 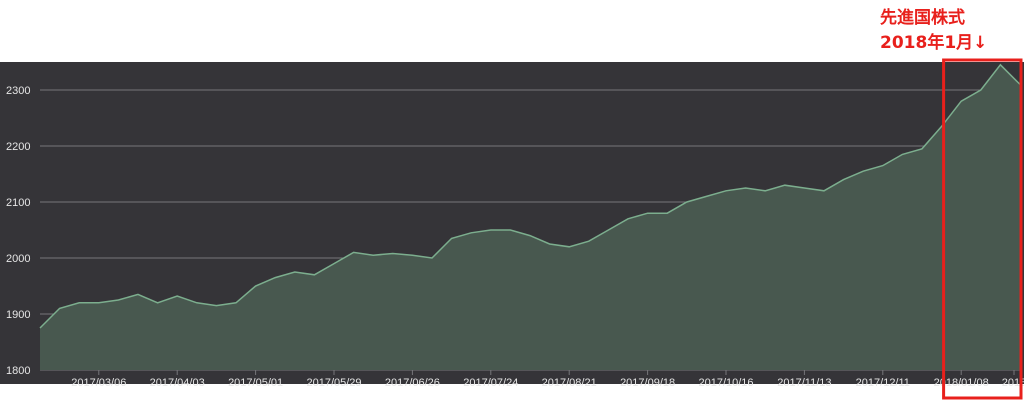 I want to click on x-tick-label: 2017/06/26, so click(x=412, y=383).